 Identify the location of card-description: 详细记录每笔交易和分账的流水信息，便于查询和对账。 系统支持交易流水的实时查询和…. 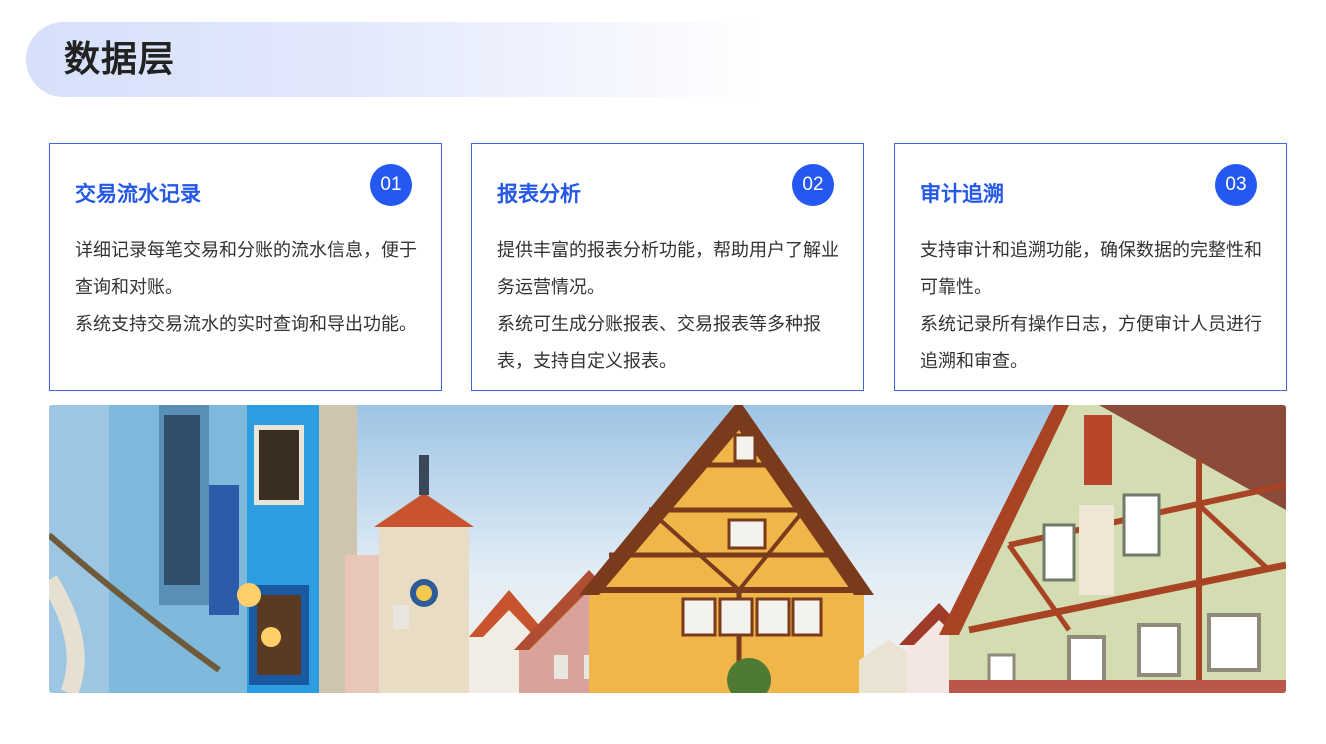
(250, 287).